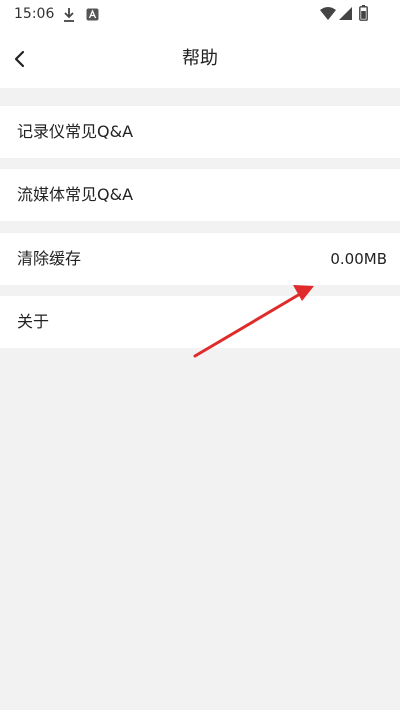 The height and width of the screenshot is (710, 400). I want to click on menu-item-label: 流媒体常见Q&A, so click(75, 194).